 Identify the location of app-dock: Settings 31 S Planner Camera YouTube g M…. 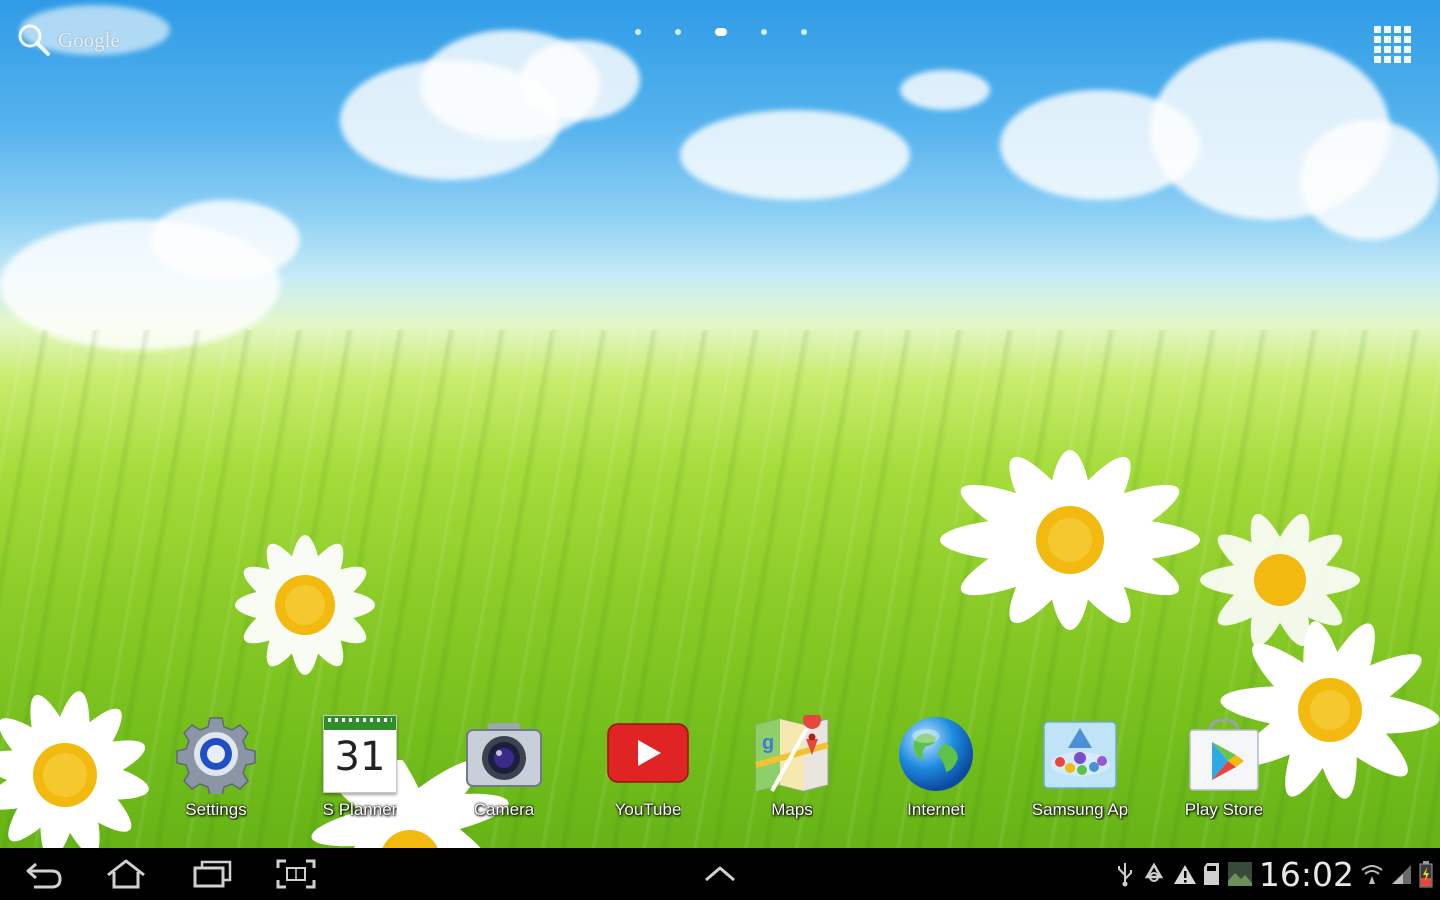
(720, 772).